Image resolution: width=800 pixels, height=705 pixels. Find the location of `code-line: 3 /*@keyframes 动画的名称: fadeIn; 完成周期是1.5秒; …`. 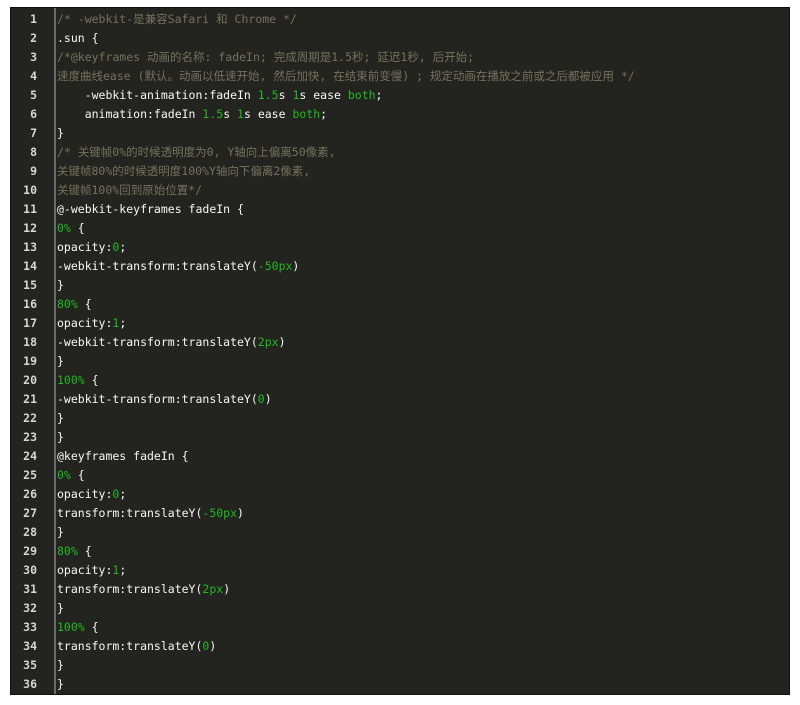

code-line: 3 /*@keyframes 动画的名称: fadeIn; 完成周期是1.5秒; … is located at coordinates (400, 57).